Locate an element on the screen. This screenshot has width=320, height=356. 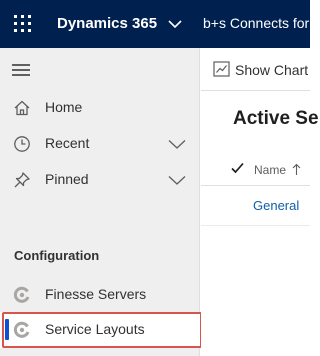
sidebar-item-finesse-servers: Finesse Servers is located at coordinates (100, 295).